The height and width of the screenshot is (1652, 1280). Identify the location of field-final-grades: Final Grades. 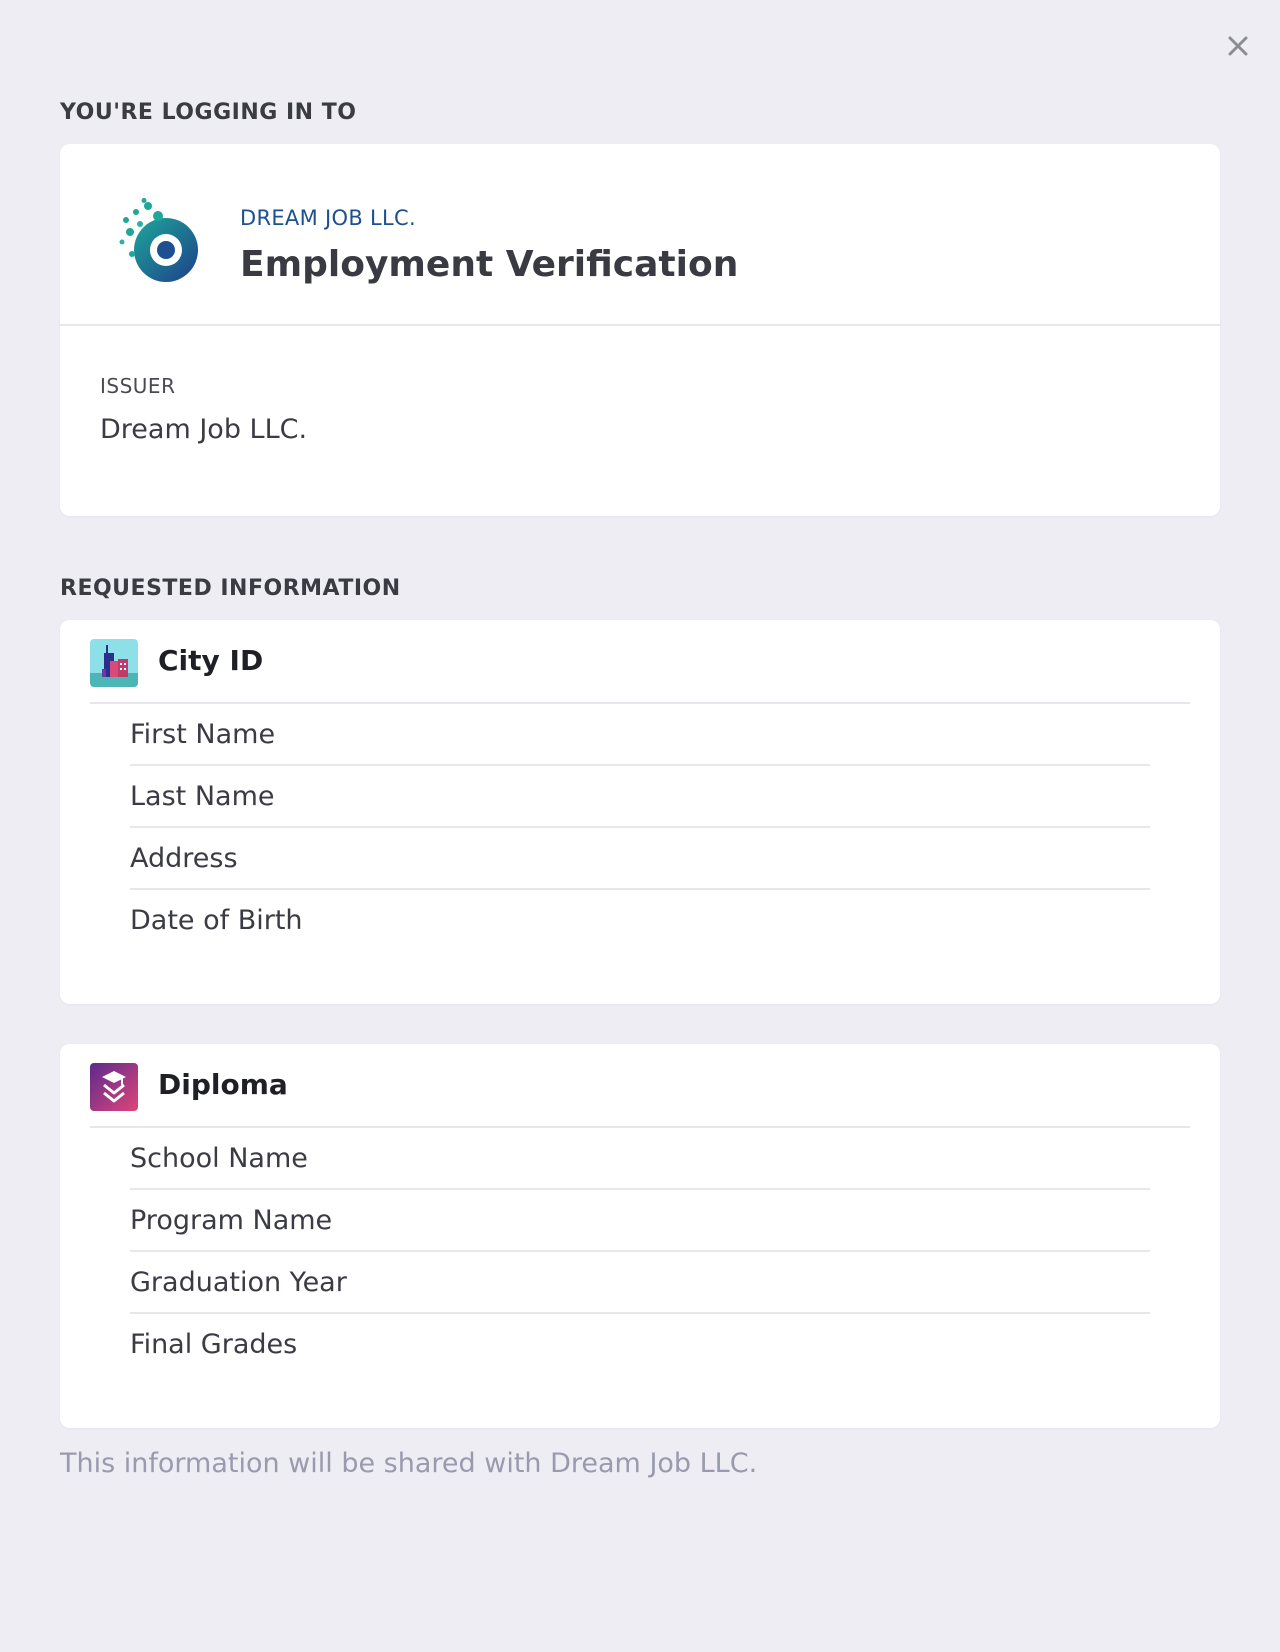
(214, 1344).